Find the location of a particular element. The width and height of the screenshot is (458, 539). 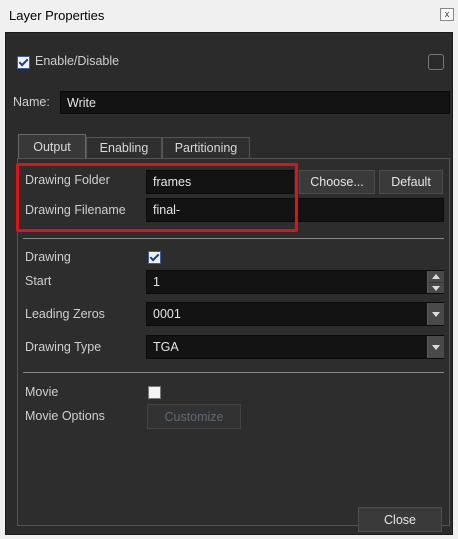

tab-enabling: Enabling is located at coordinates (124, 147).